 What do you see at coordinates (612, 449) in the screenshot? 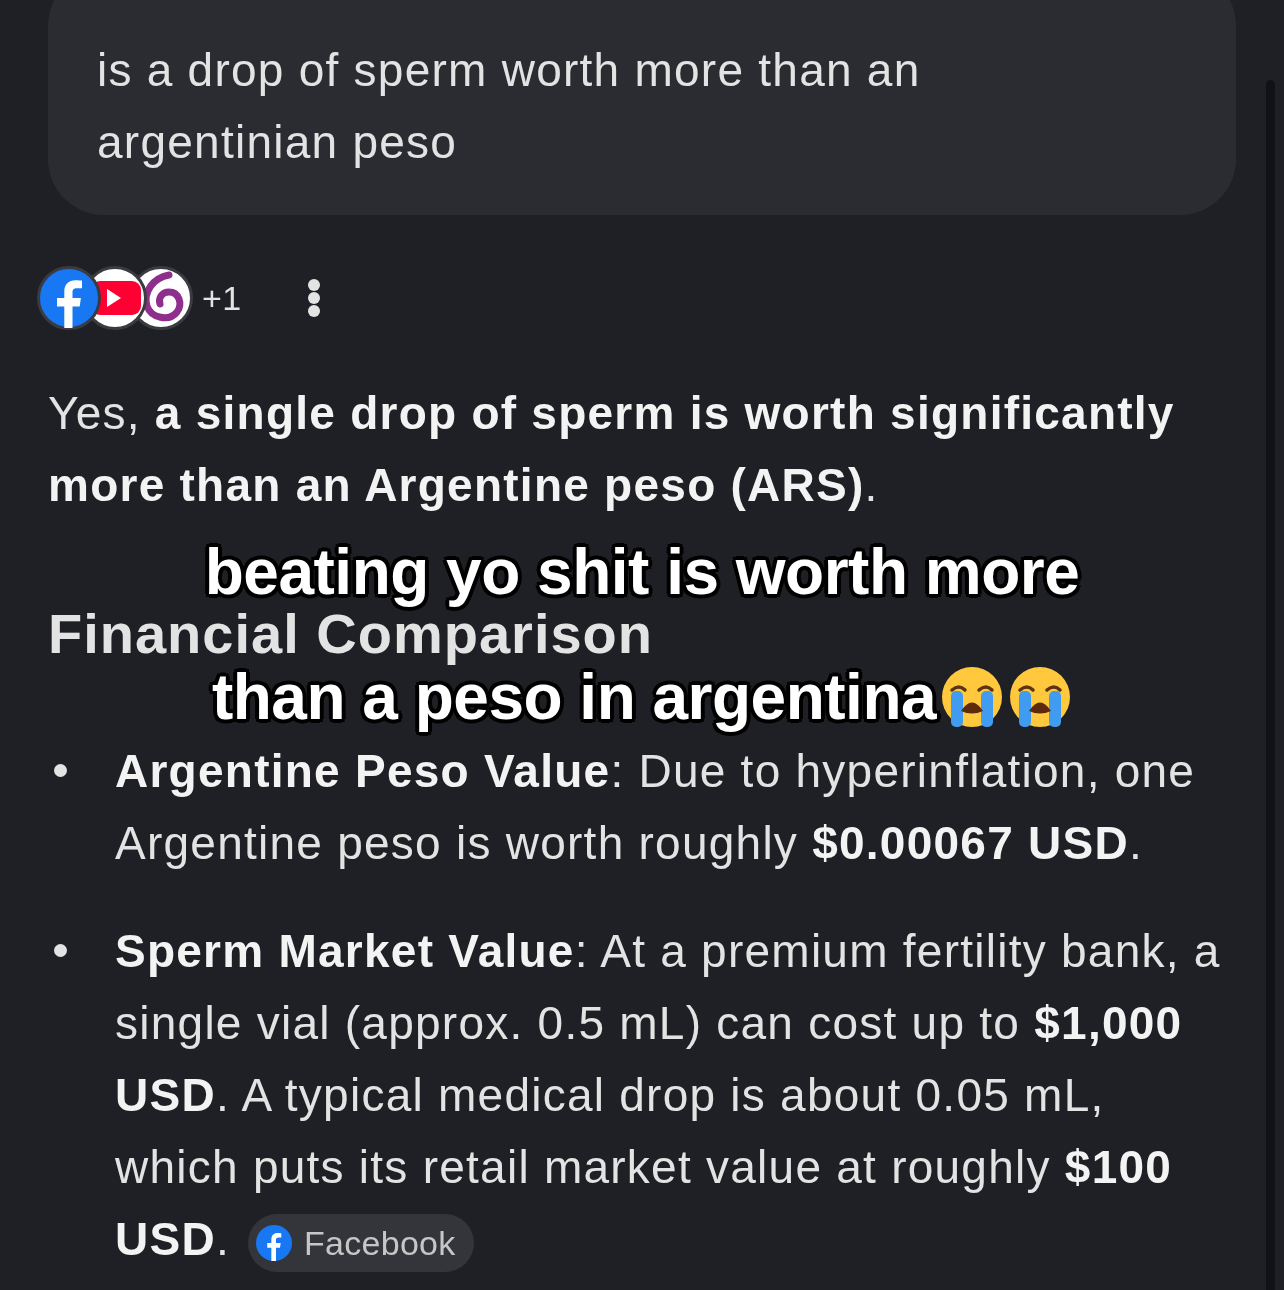
I see `answer-summary: Yes, a single drop of sperm is worth significantly more than an Argentine peso (ARS).` at bounding box center [612, 449].